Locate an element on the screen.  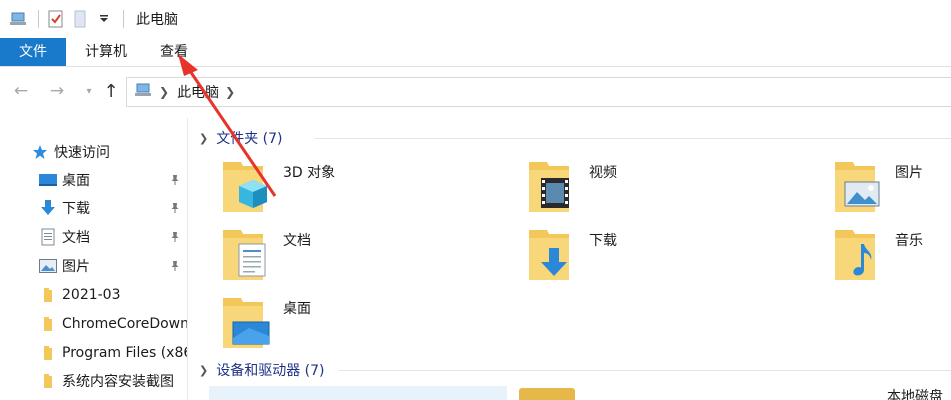
breadcrumb-this-pc: 此电脑 is located at coordinates (198, 92).